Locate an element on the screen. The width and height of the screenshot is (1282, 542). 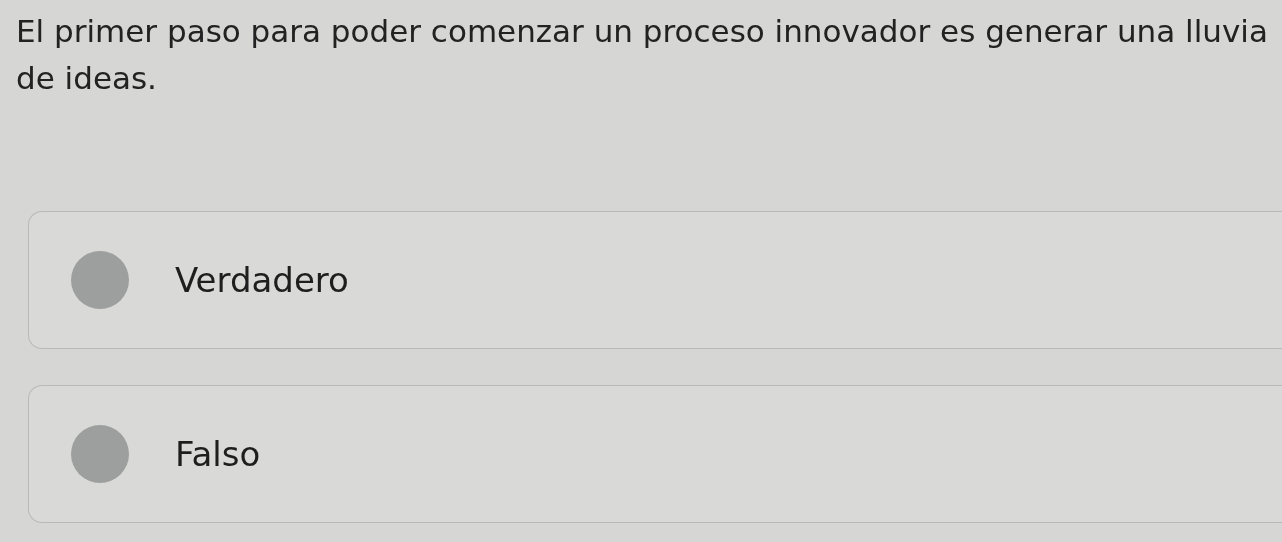
option-label: Falso is located at coordinates (218, 454).